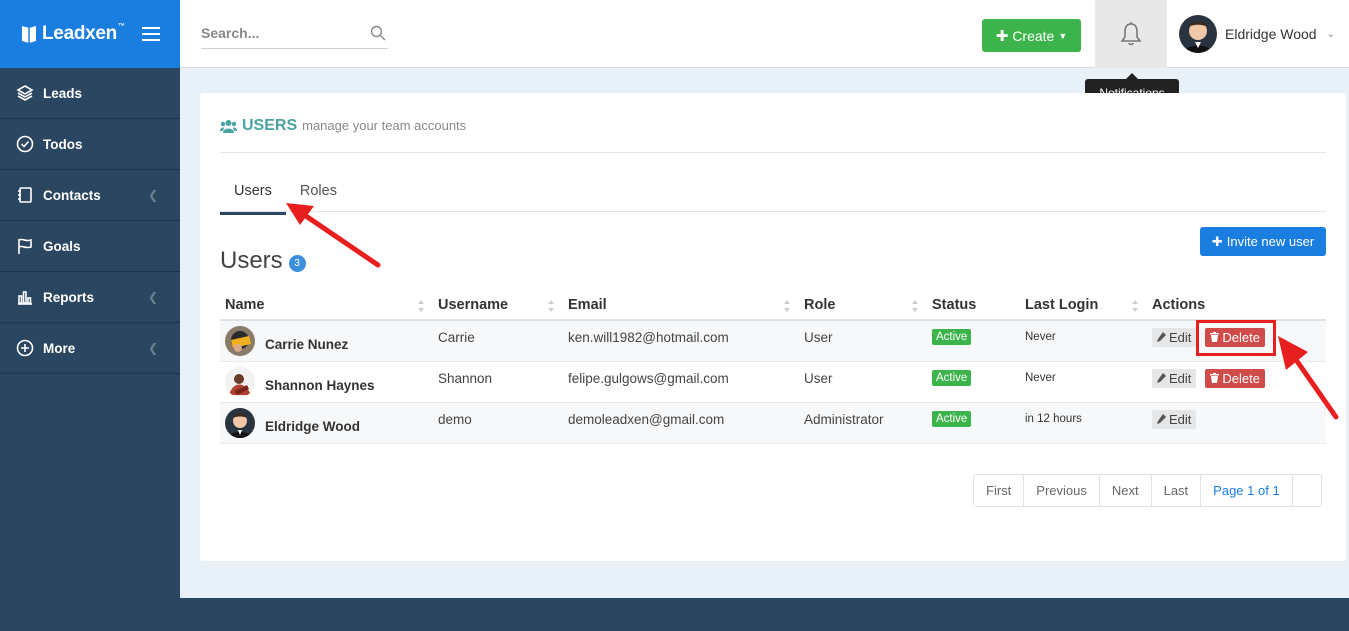 The image size is (1349, 631). I want to click on column-header-username: Username, so click(498, 305).